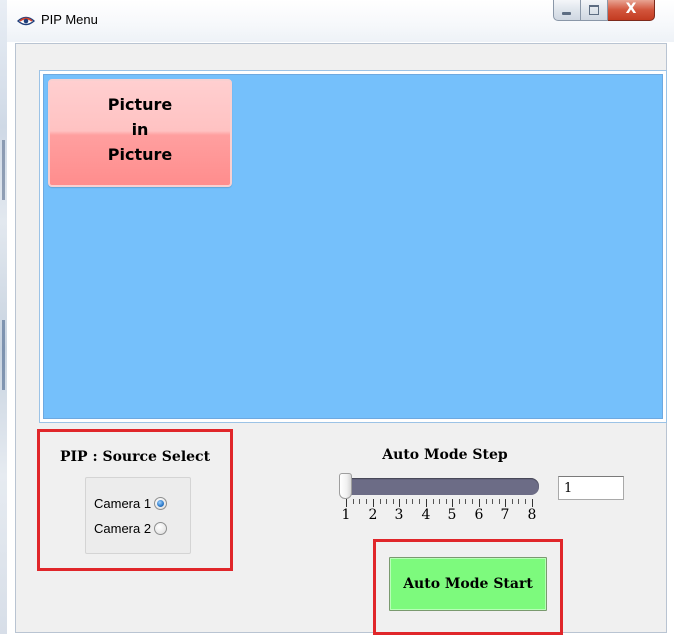  Describe the element at coordinates (468, 584) in the screenshot. I see `auto-mode-start-button: Auto Mode Start` at that location.